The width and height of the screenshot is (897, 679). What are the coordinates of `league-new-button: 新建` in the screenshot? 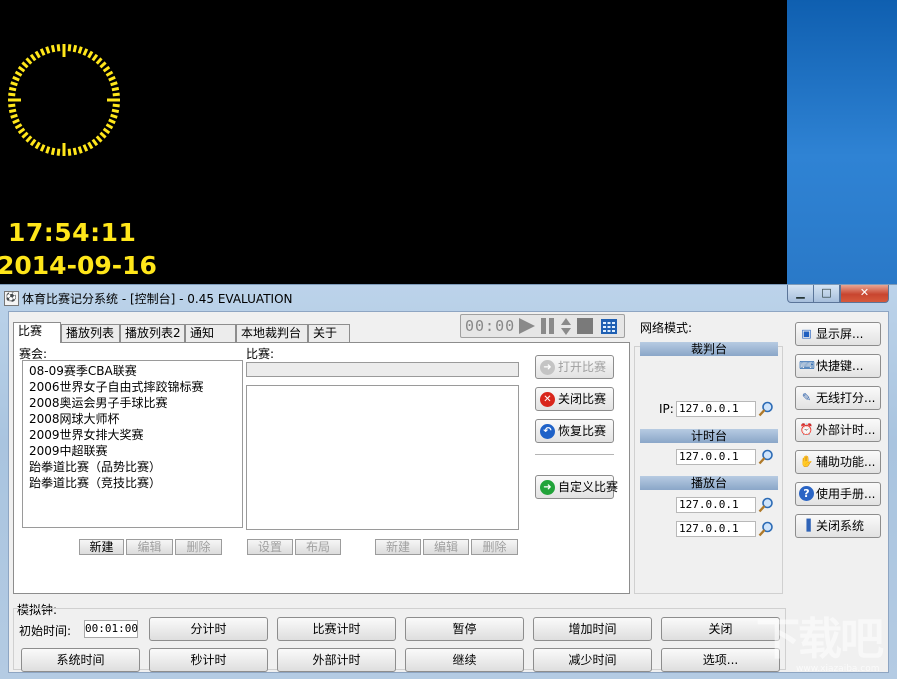 It's located at (101, 547).